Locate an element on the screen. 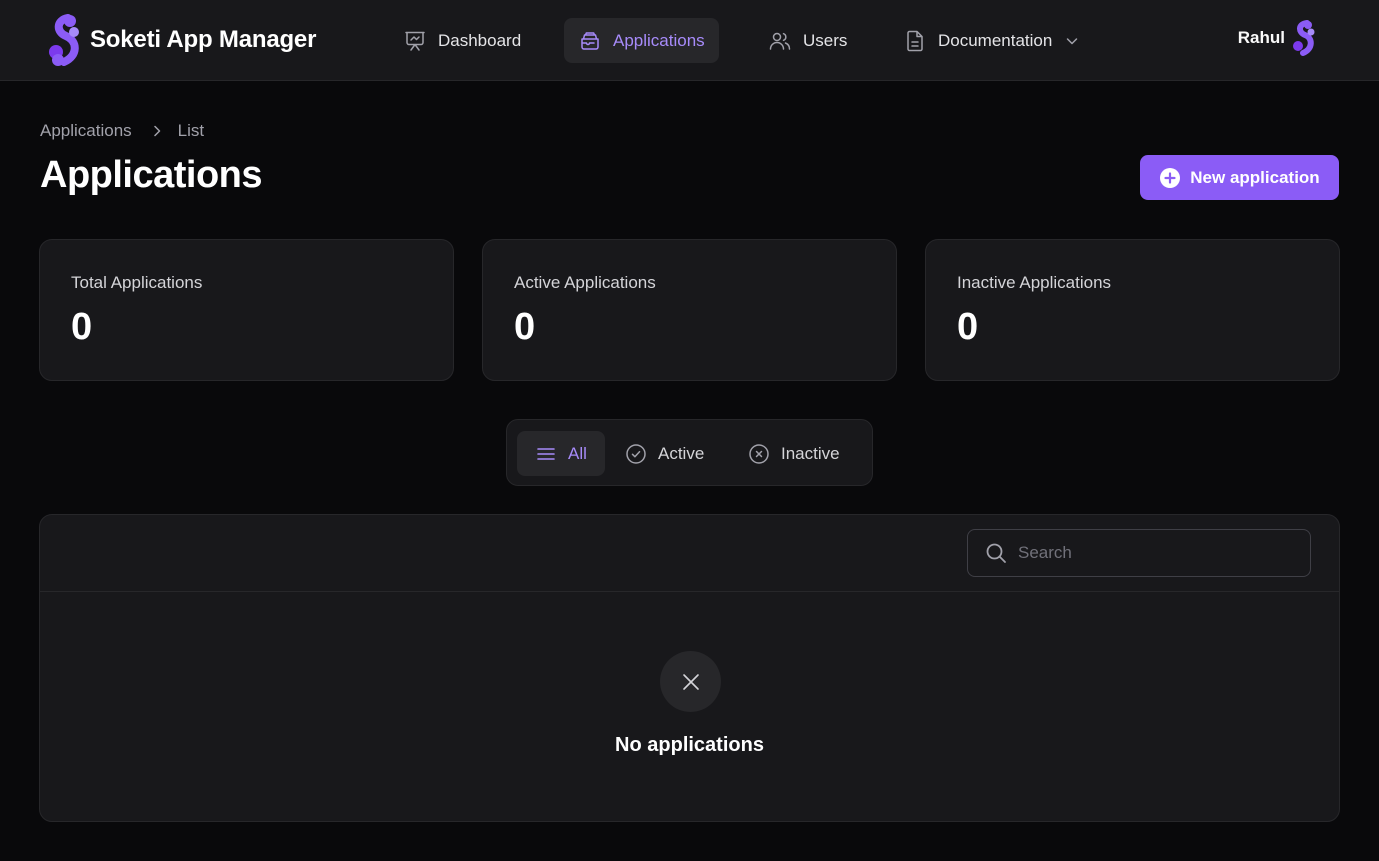  search-box is located at coordinates (1139, 553).